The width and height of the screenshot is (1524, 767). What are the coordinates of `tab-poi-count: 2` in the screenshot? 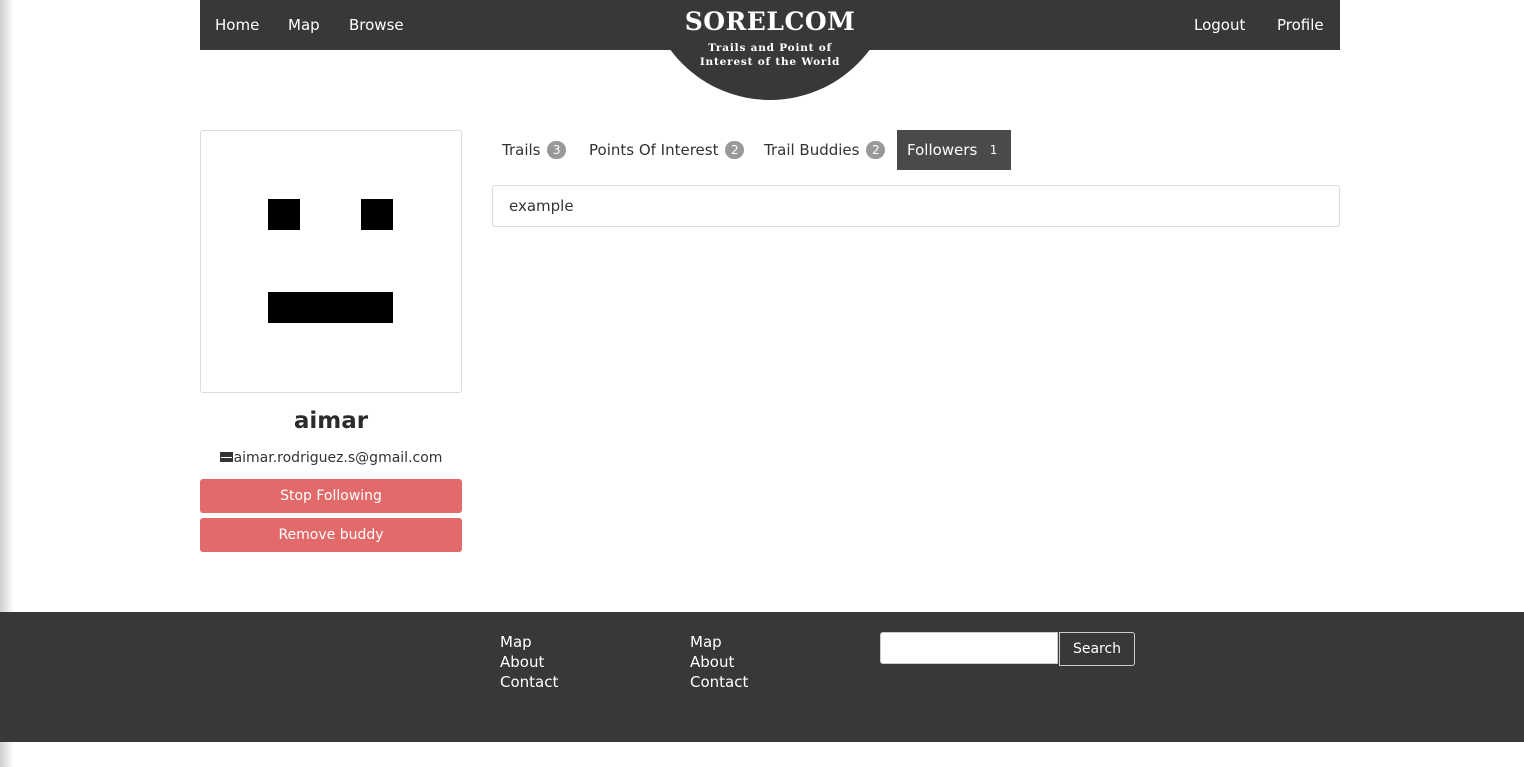 It's located at (735, 150).